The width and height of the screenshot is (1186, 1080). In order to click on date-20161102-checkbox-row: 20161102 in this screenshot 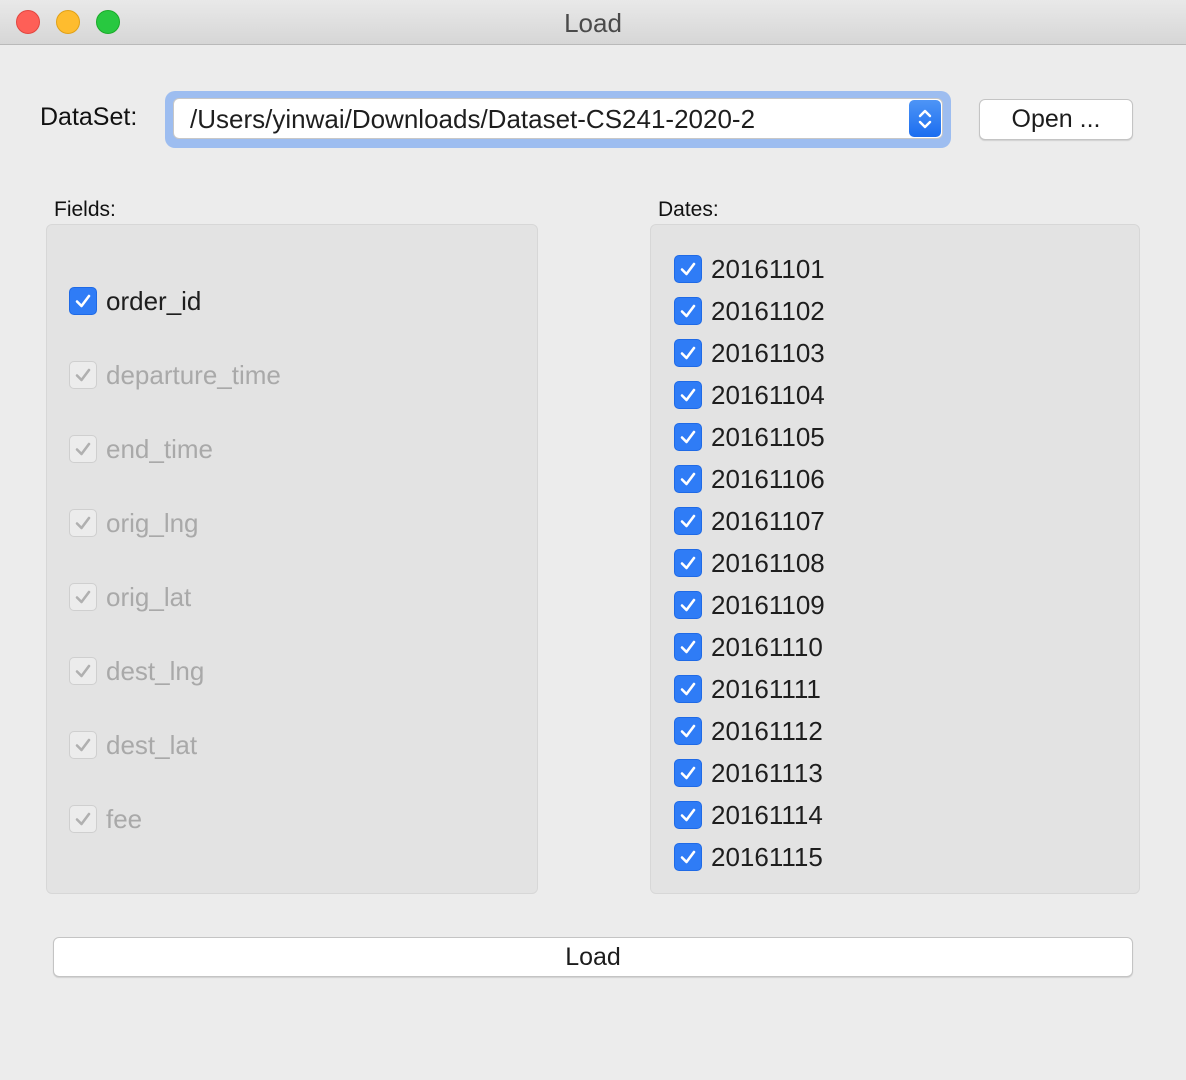, I will do `click(749, 311)`.